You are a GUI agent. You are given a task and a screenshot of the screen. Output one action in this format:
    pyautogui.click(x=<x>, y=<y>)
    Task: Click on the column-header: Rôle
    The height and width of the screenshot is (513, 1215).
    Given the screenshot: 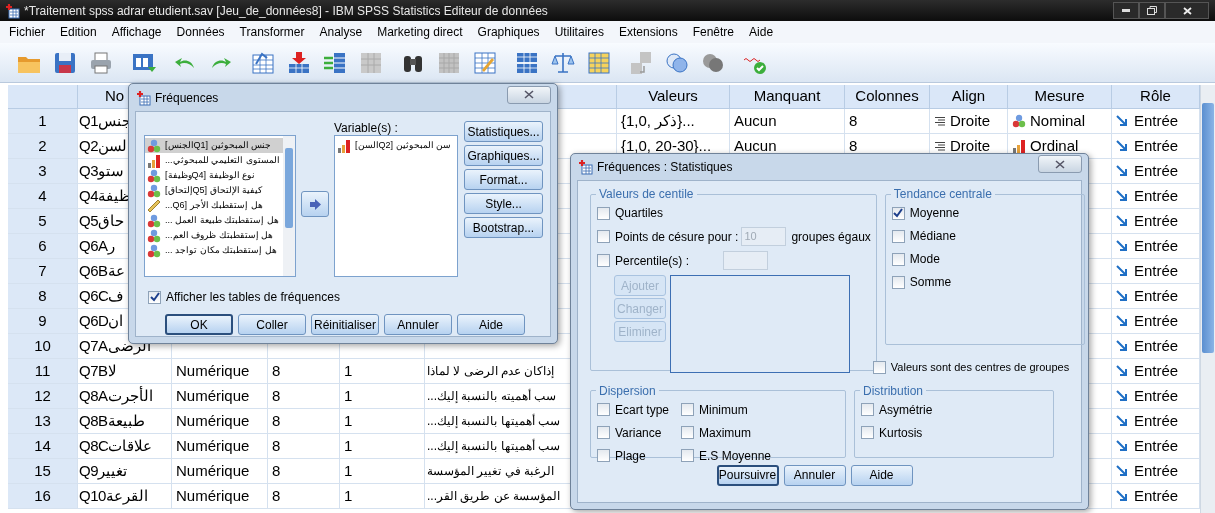 What is the action you would take?
    pyautogui.click(x=1156, y=97)
    